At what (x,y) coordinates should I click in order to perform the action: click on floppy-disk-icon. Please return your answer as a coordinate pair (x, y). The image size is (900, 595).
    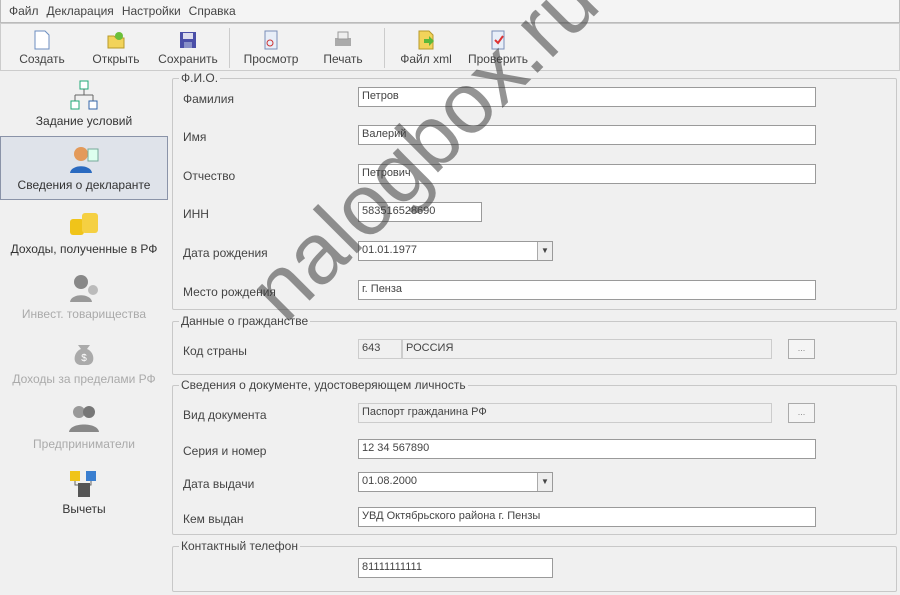
    Looking at the image, I should click on (188, 40).